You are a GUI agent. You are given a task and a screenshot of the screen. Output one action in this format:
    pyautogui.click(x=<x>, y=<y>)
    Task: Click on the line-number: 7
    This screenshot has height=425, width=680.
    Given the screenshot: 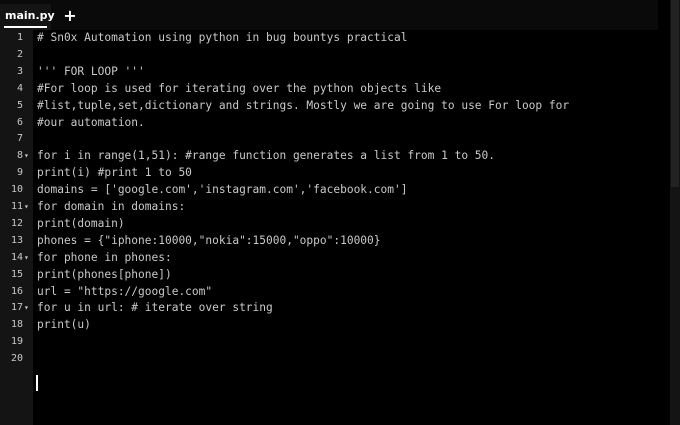 What is the action you would take?
    pyautogui.click(x=19, y=139)
    